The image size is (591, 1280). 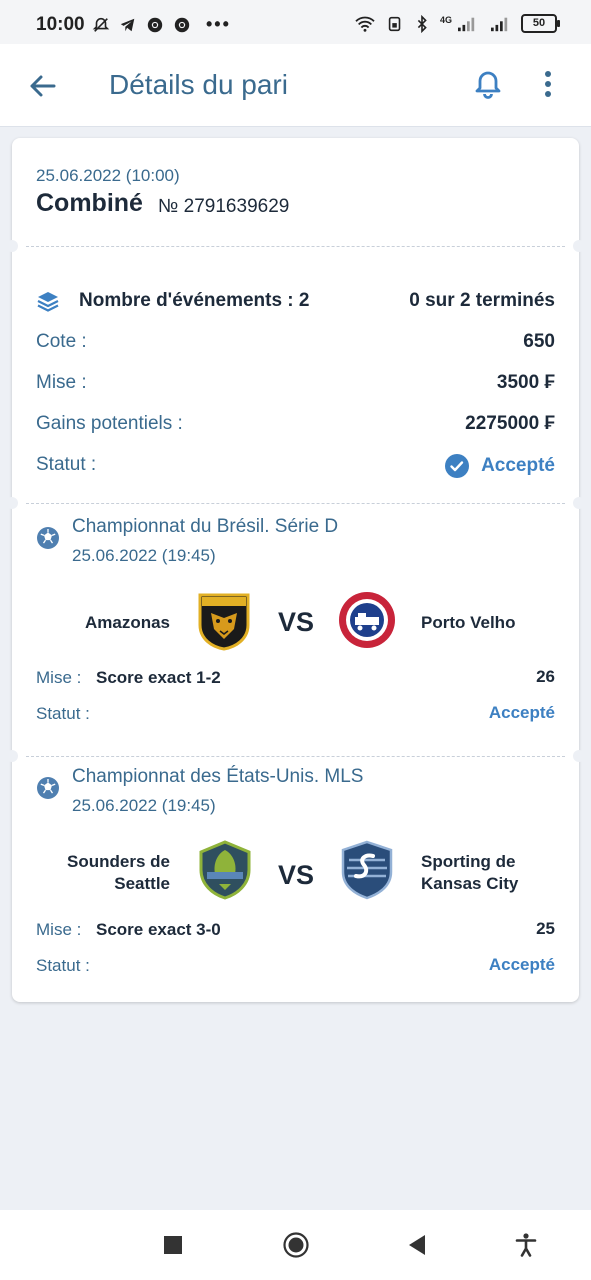 What do you see at coordinates (417, 1245) in the screenshot?
I see `back-triangle-icon` at bounding box center [417, 1245].